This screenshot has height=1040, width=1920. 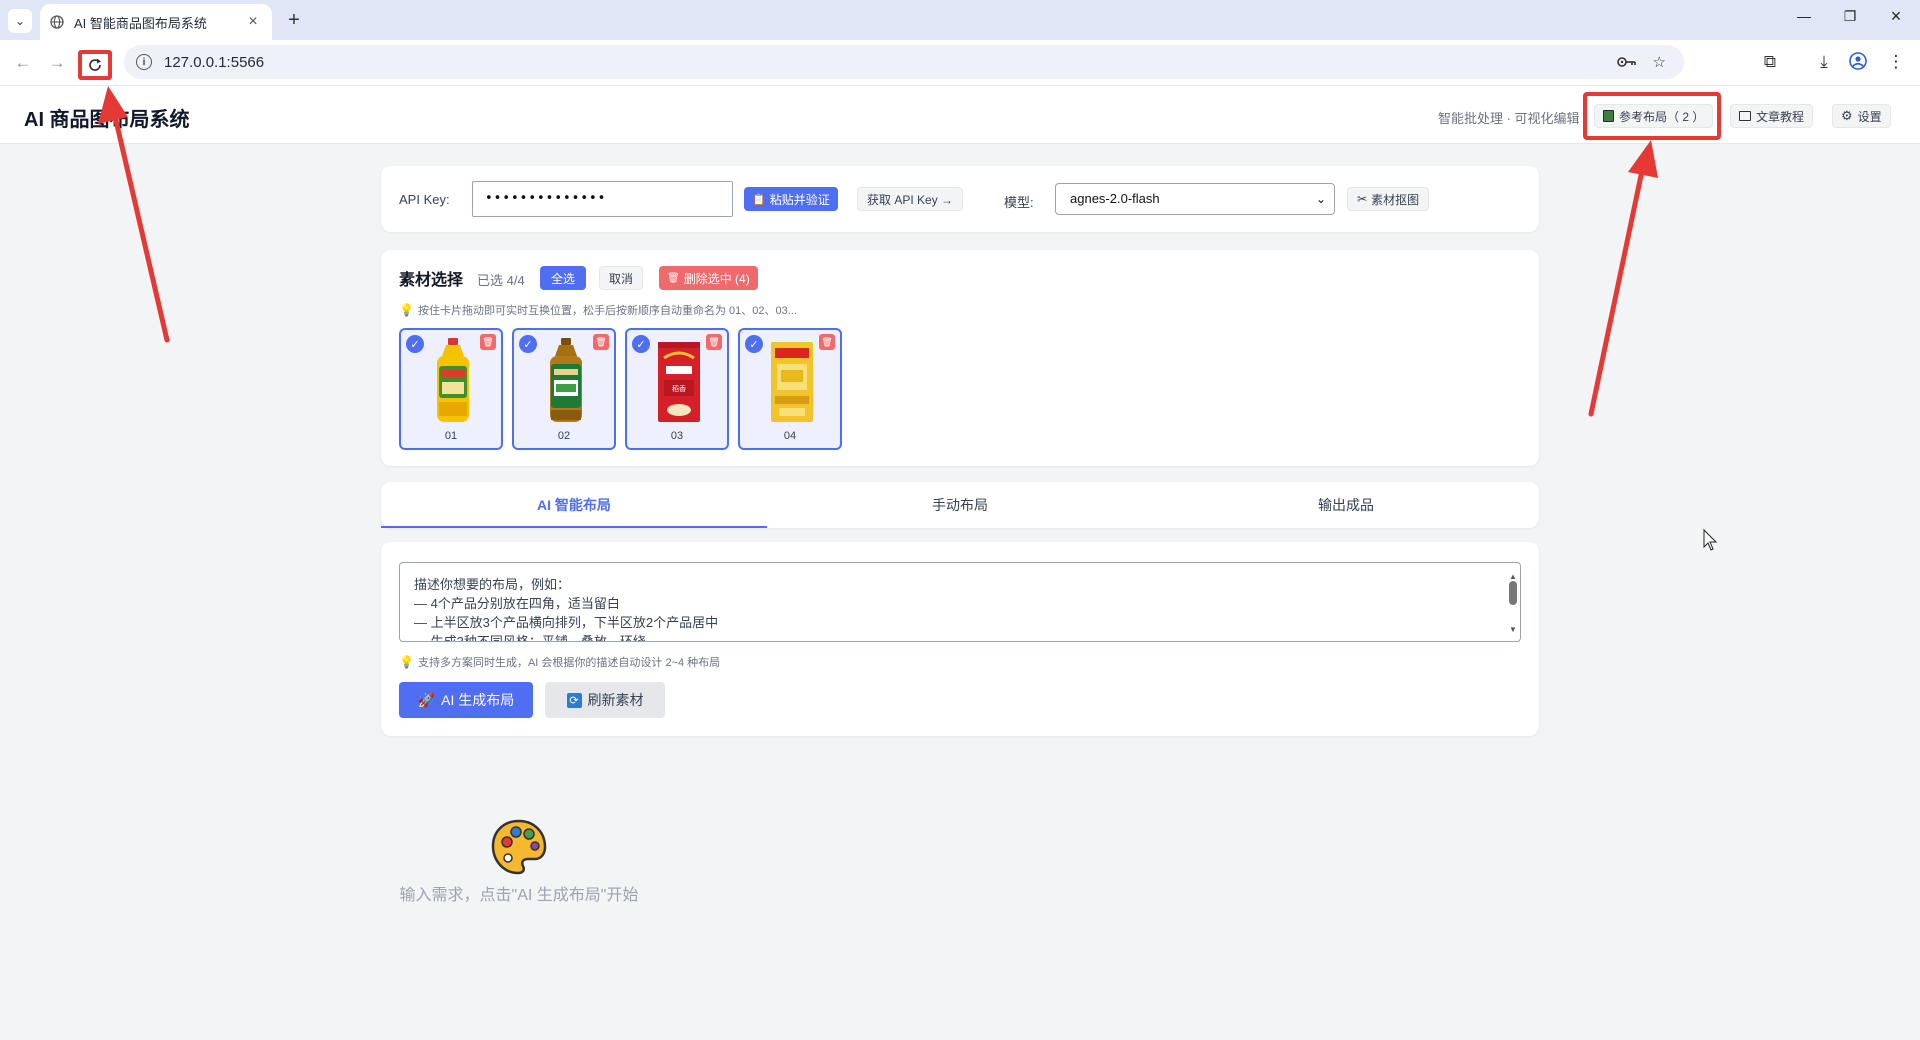 I want to click on refresh-icon: ⟳, so click(x=574, y=700).